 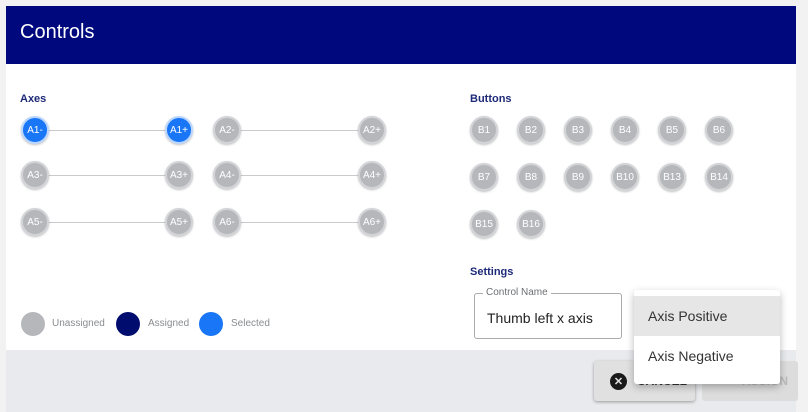 I want to click on axis-node: A4-, so click(x=227, y=175).